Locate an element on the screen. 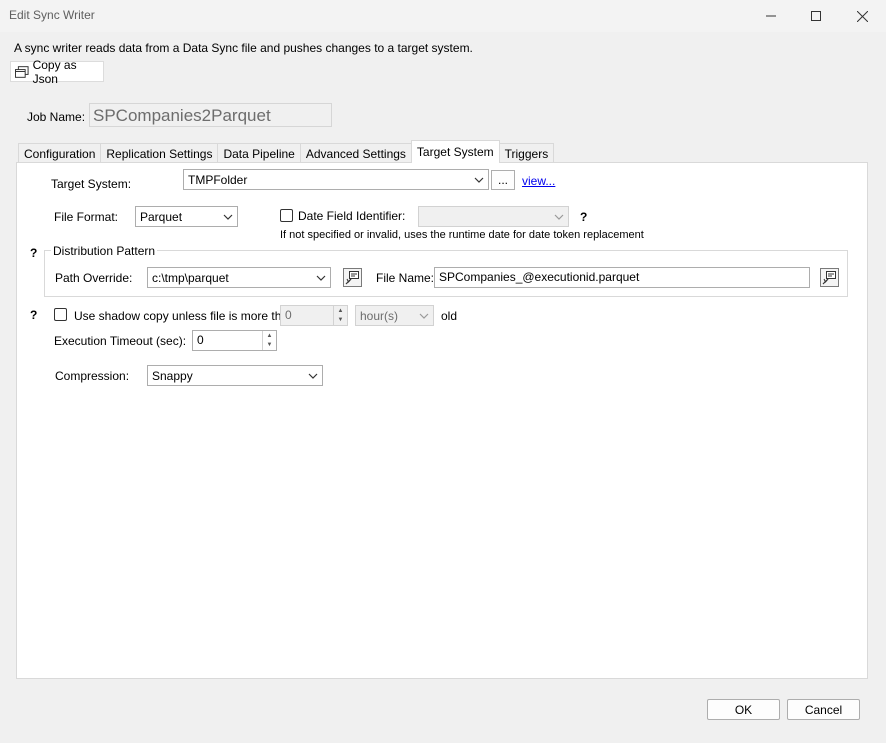 This screenshot has height=743, width=886. job-name-field: SPCompanies2Parquet is located at coordinates (210, 115).